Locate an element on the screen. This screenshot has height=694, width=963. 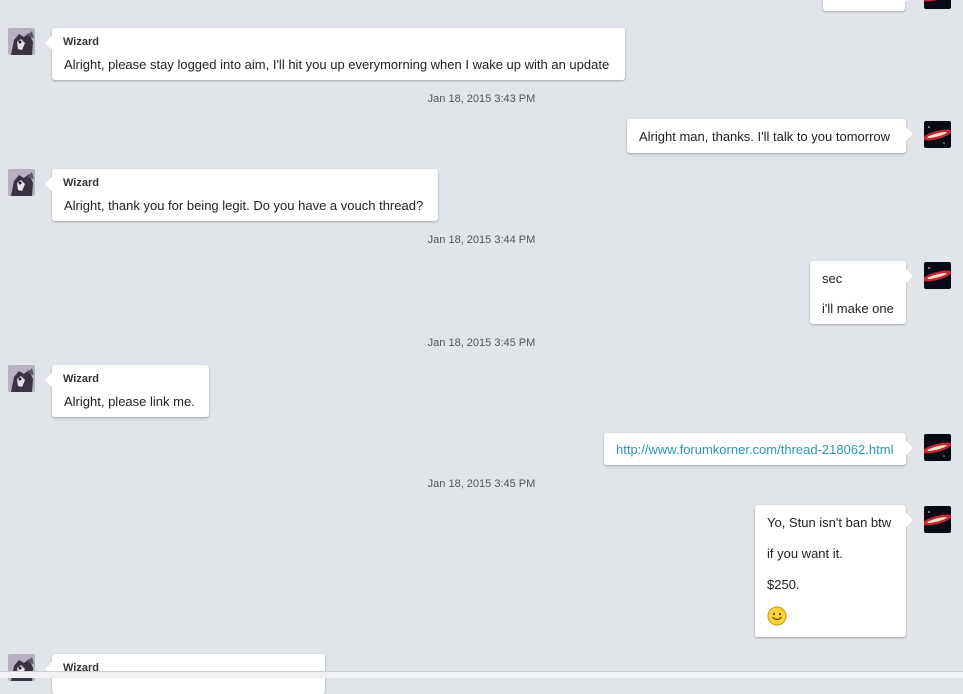
message-text: i'll make one is located at coordinates (858, 308).